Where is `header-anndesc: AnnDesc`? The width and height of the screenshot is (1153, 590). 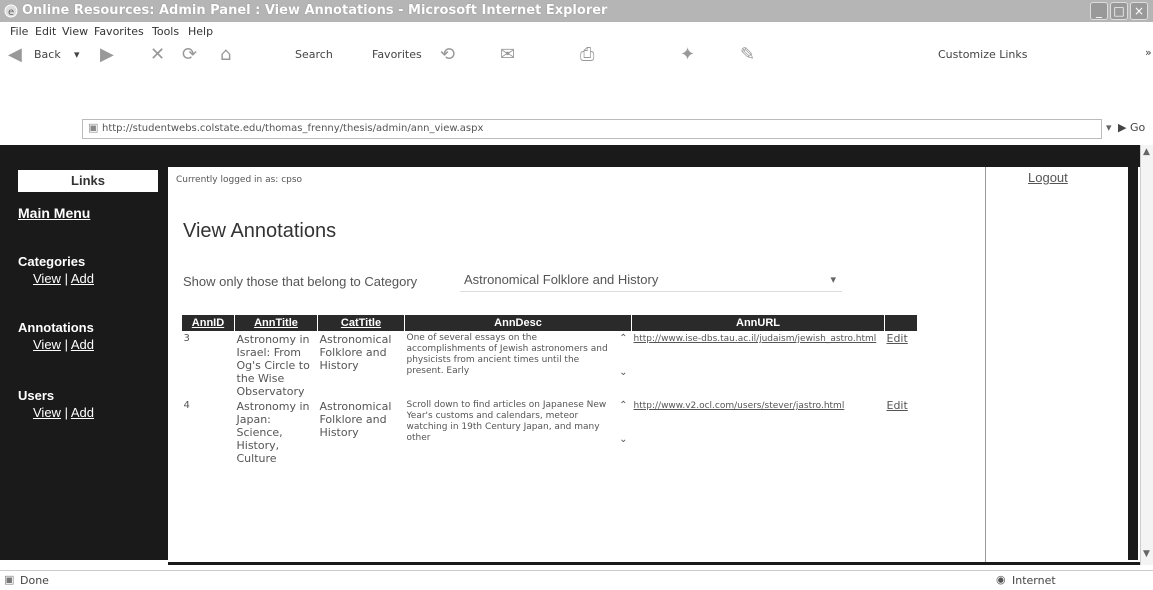 header-anndesc: AnnDesc is located at coordinates (518, 323).